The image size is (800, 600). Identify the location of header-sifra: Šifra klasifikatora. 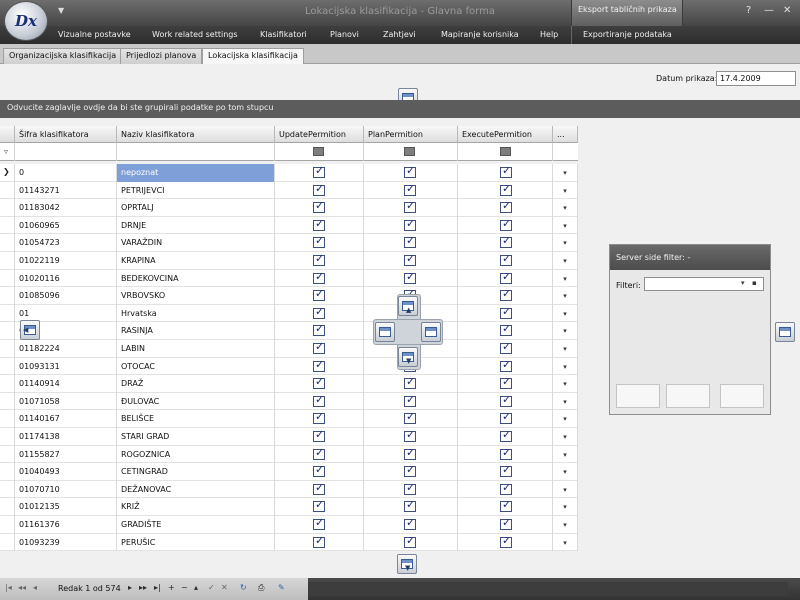
(66, 134).